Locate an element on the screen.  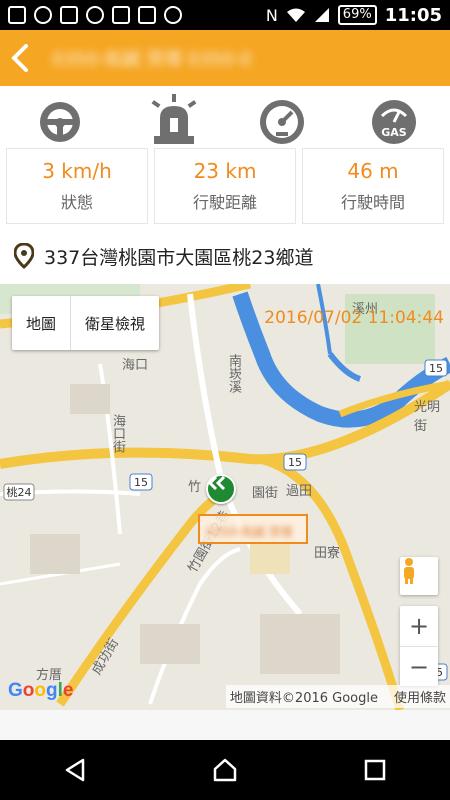
stat-distance: 23 km 行駛距離 is located at coordinates (225, 186).